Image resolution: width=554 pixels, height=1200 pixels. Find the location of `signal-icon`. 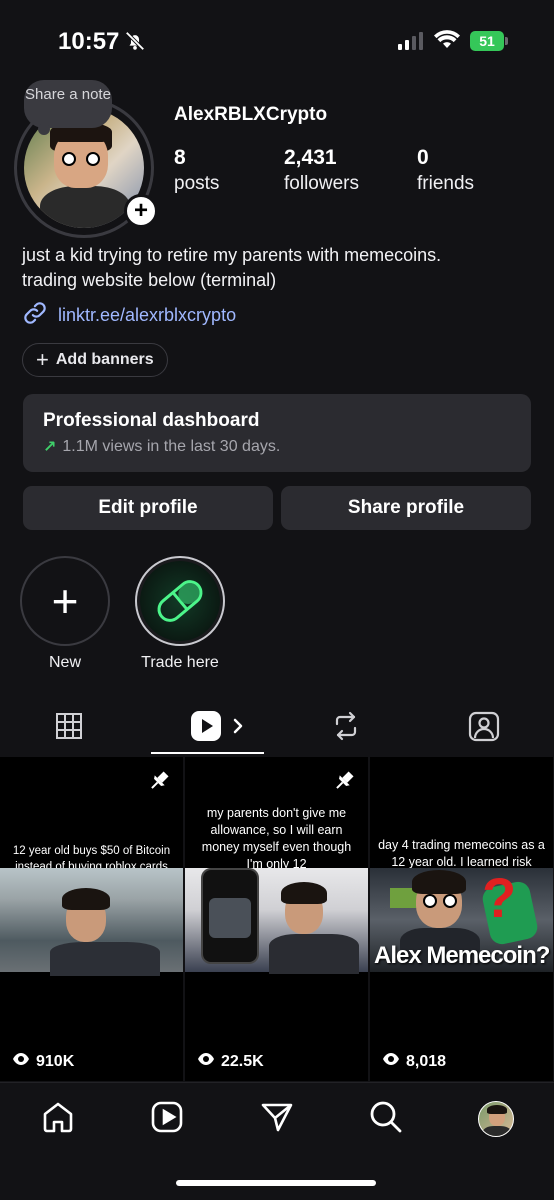

signal-icon is located at coordinates (411, 43).